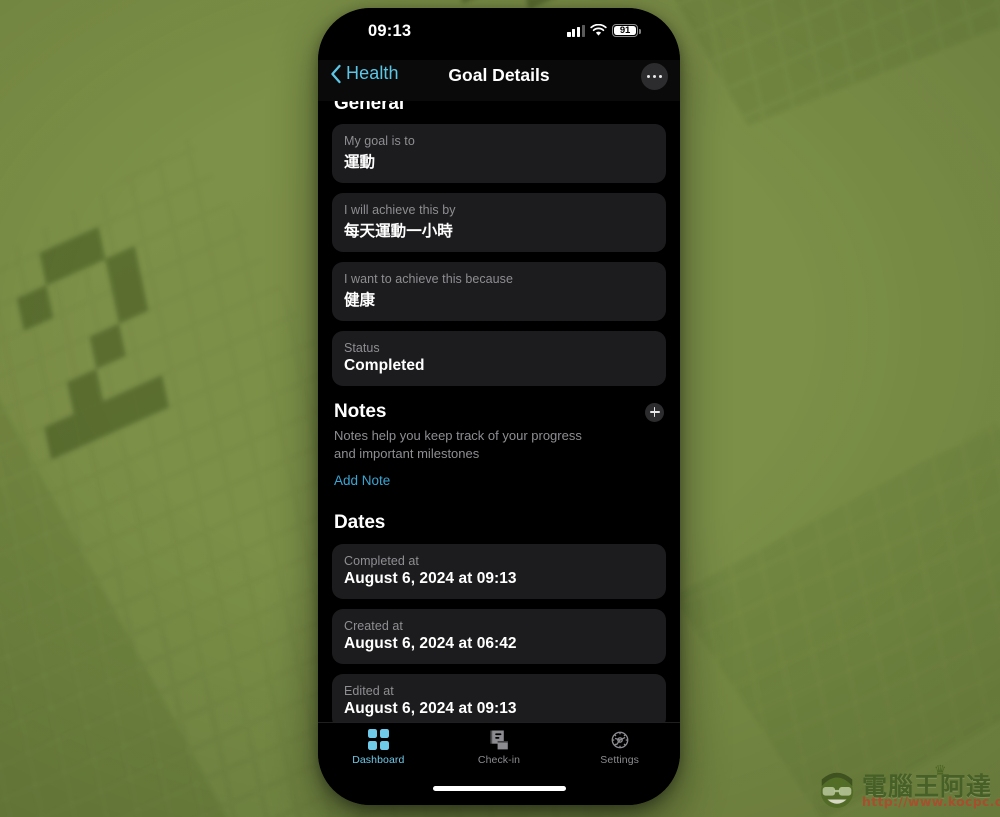 The image size is (1000, 817). I want to click on tab-label: Dashboard, so click(378, 760).